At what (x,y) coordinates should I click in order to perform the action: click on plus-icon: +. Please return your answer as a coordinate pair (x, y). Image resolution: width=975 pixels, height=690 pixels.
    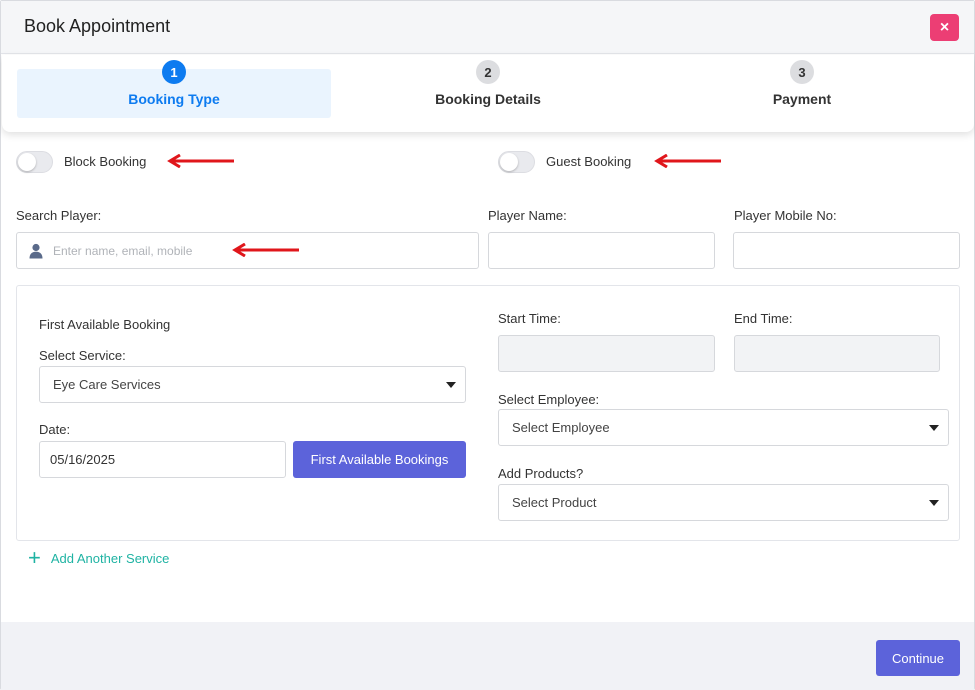
    Looking at the image, I should click on (34, 557).